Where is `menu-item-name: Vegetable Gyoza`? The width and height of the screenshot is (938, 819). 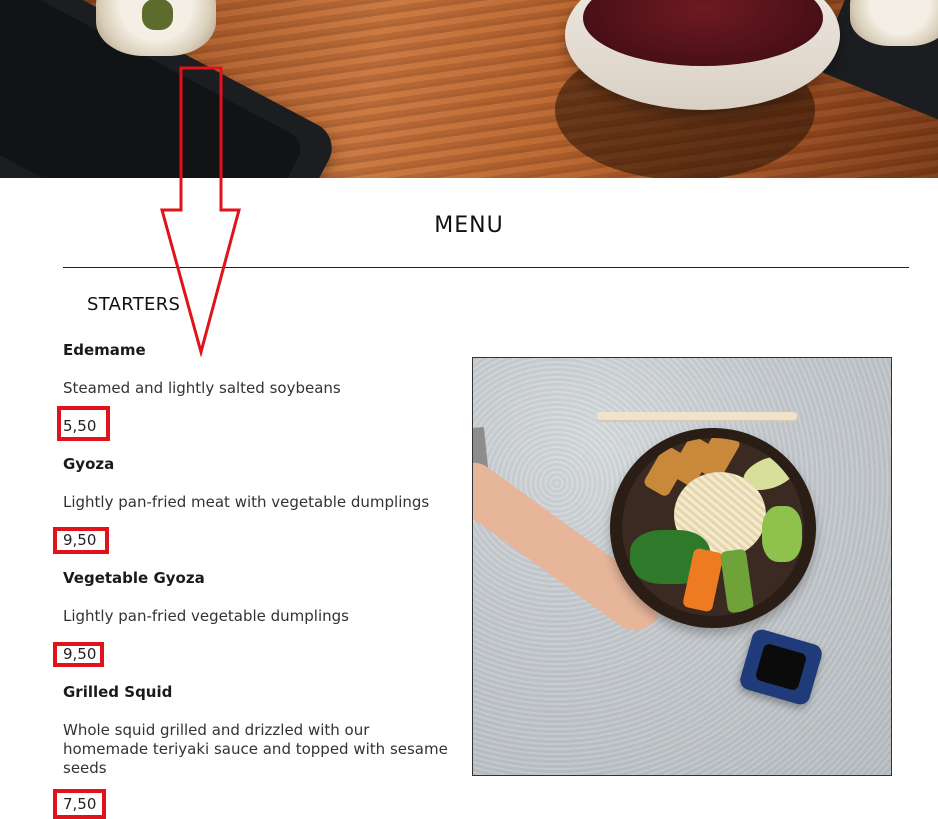
menu-item-name: Vegetable Gyoza is located at coordinates (134, 578).